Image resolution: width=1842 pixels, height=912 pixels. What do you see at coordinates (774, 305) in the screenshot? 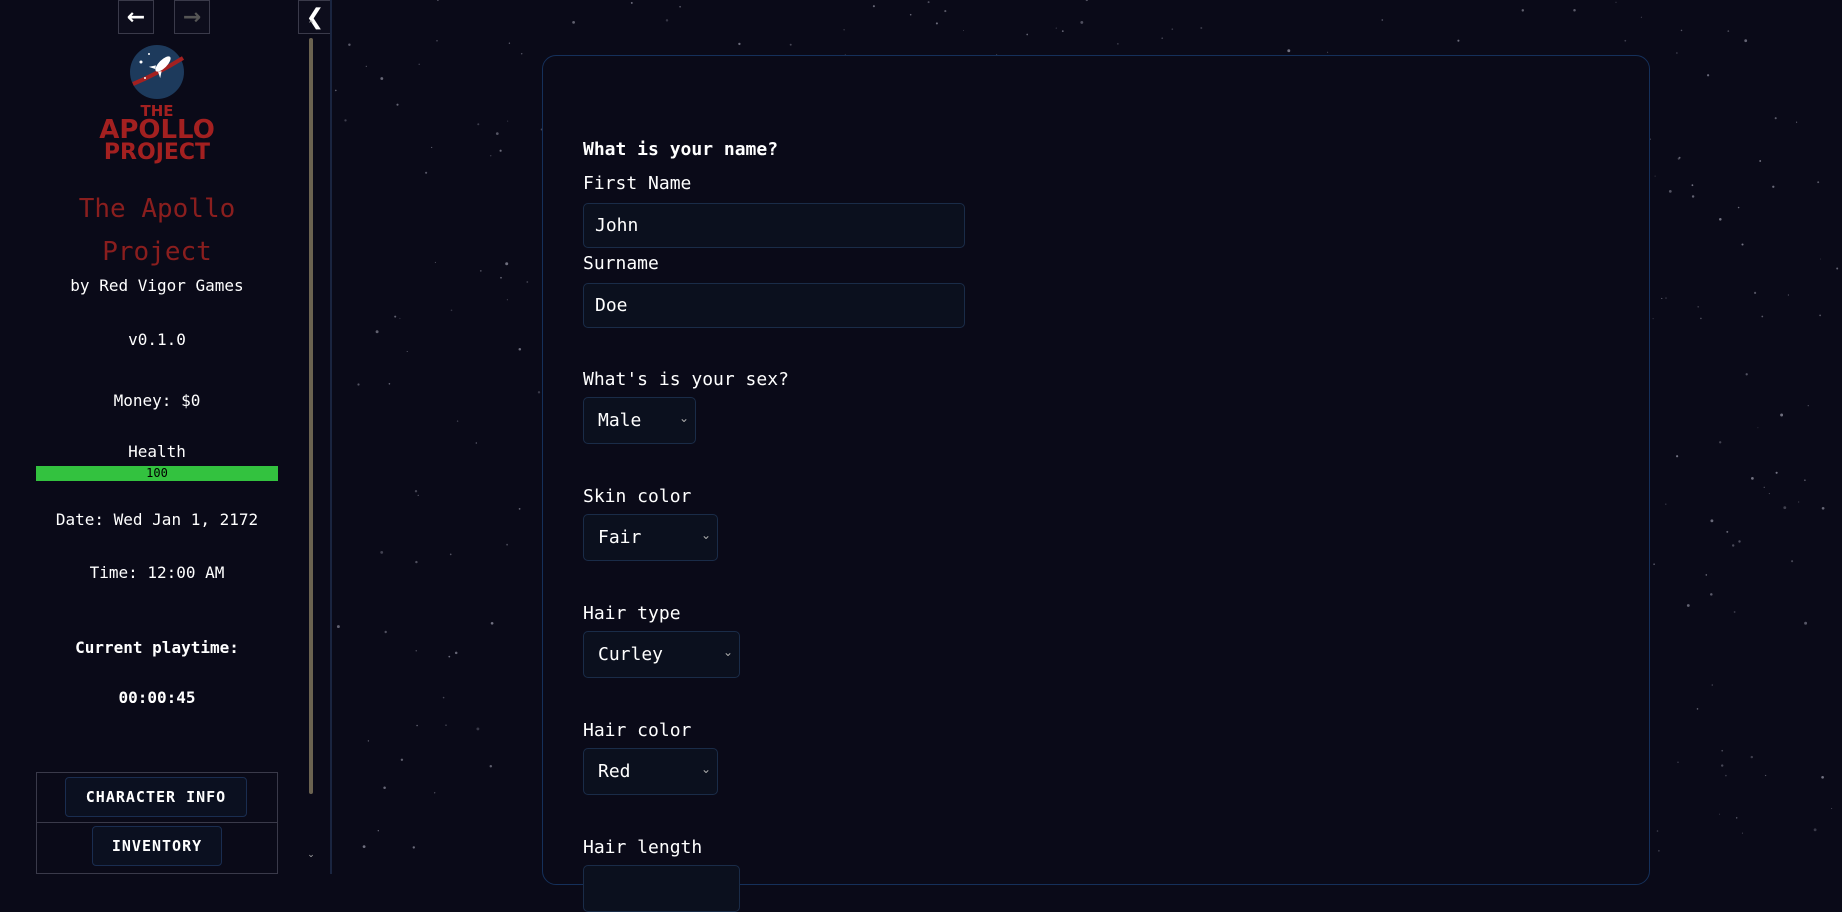
I see `surname-input` at bounding box center [774, 305].